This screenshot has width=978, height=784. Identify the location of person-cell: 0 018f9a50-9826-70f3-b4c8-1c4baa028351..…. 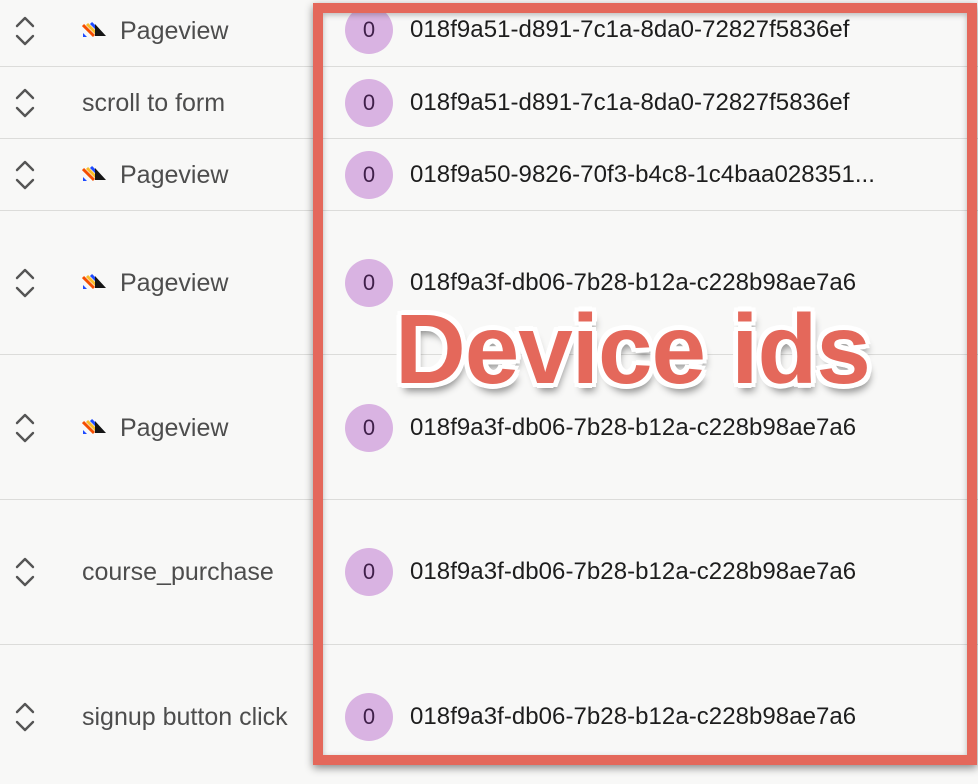
(610, 175).